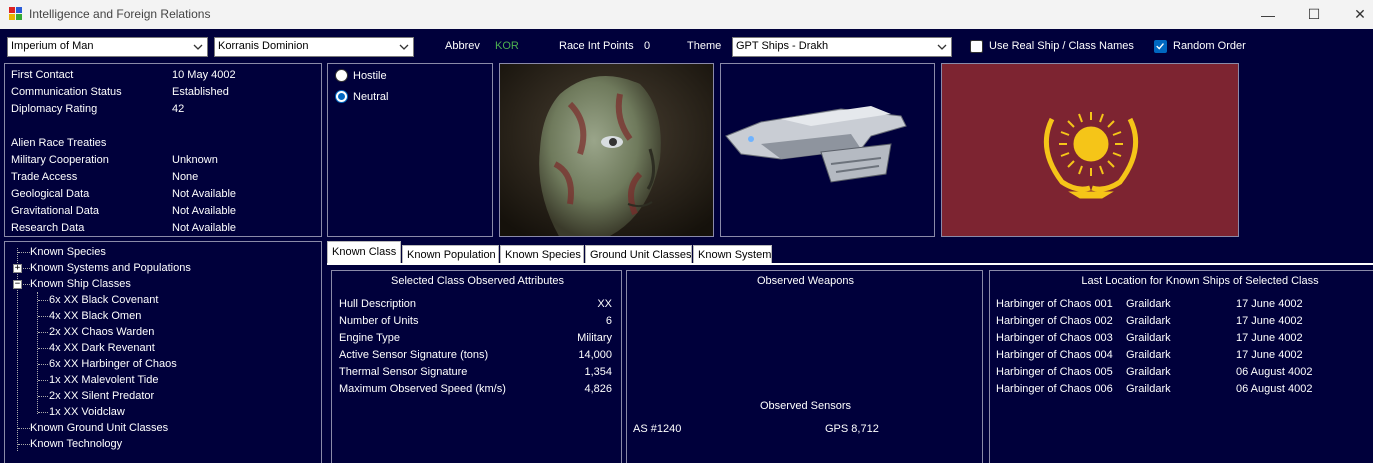  What do you see at coordinates (462, 46) in the screenshot?
I see `abbrev-label: Abbrev` at bounding box center [462, 46].